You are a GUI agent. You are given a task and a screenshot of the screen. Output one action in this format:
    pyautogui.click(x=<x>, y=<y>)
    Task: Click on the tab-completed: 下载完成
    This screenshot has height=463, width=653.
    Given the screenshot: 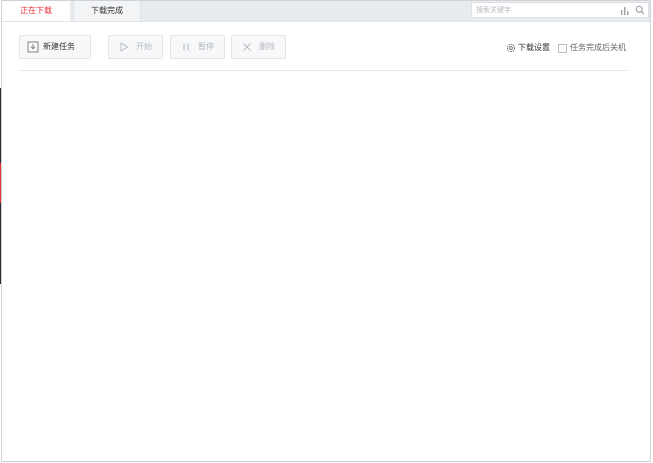 What is the action you would take?
    pyautogui.click(x=107, y=11)
    